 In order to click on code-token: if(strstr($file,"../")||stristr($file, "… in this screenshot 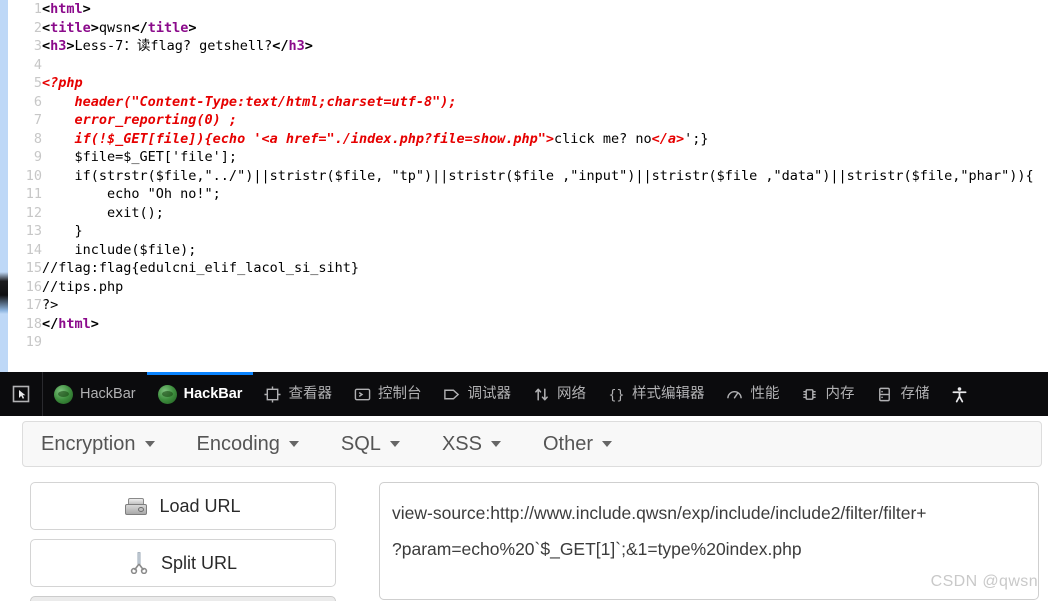, I will do `click(538, 175)`.